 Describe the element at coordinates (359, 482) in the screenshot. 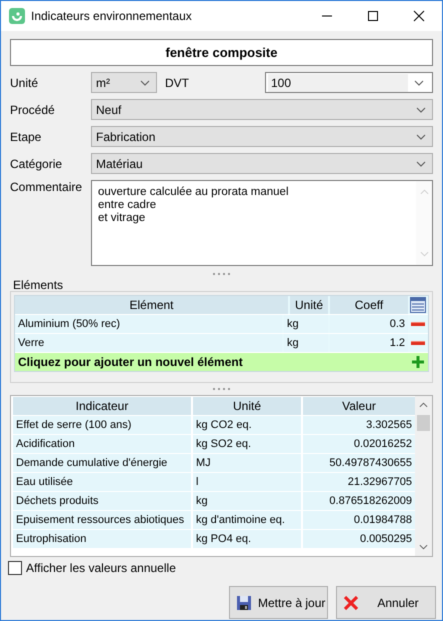

I see `table-cell: 21.32967705` at that location.